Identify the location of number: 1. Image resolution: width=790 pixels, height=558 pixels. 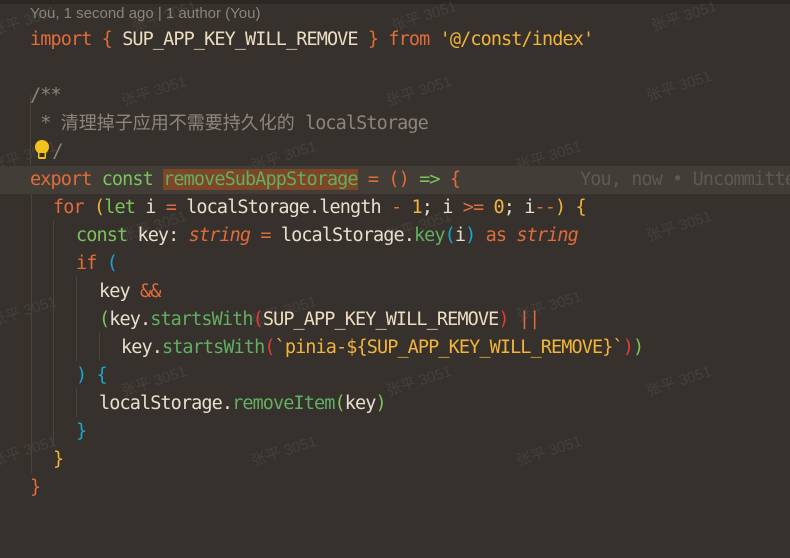
(416, 207).